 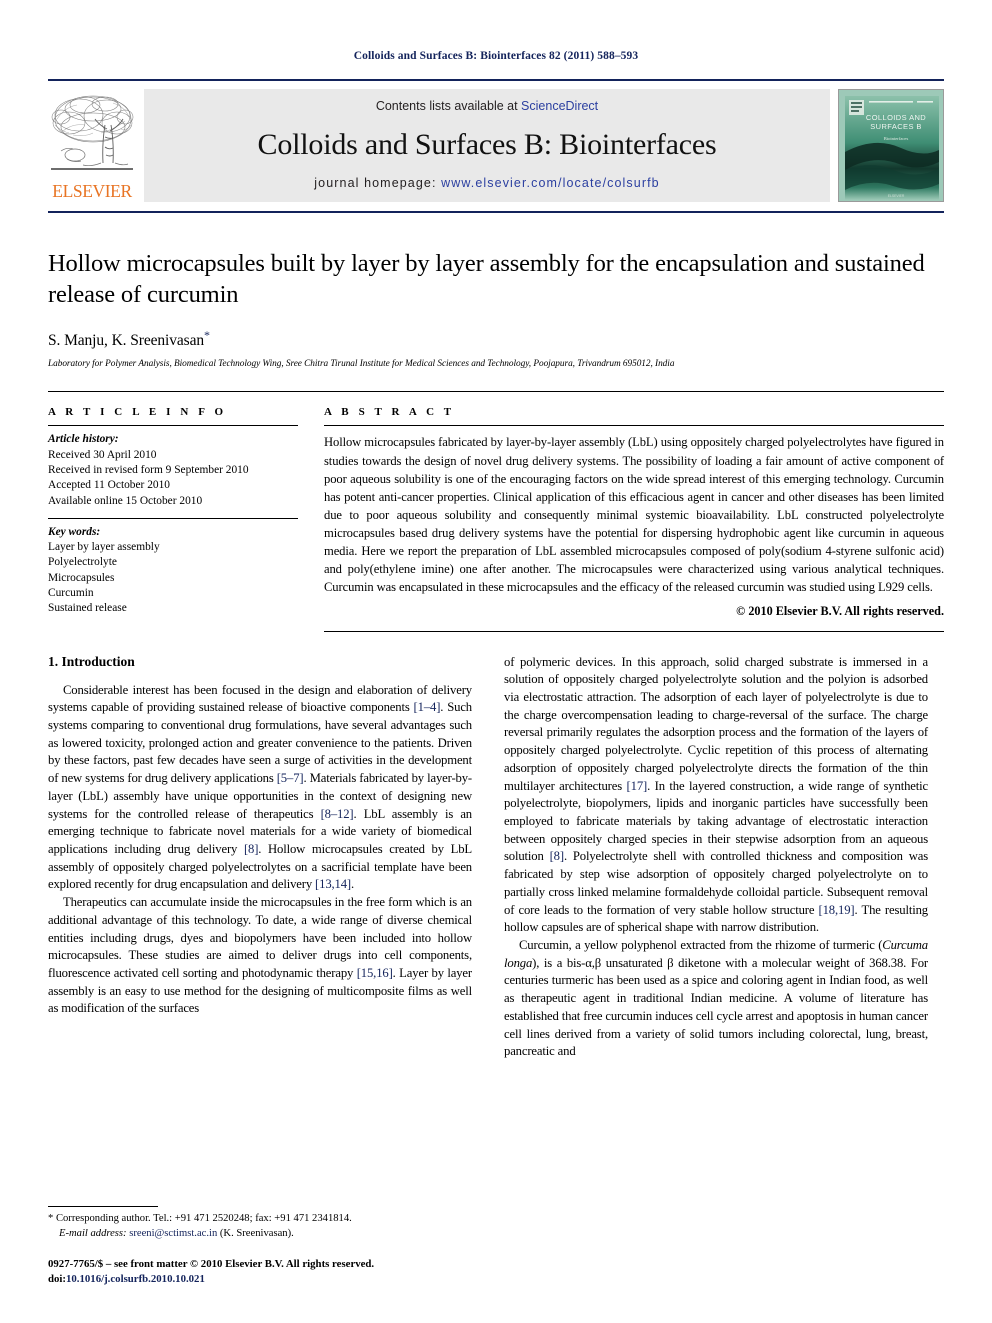 What do you see at coordinates (896, 196) in the screenshot?
I see `svg-text: ELSEVIER` at bounding box center [896, 196].